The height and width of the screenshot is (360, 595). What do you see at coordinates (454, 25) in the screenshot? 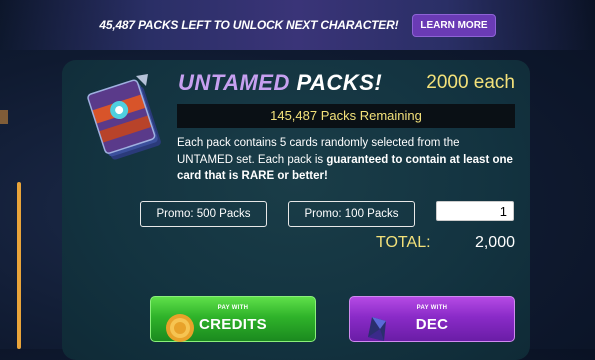
I see `learn-more-button: LEARN MORE` at bounding box center [454, 25].